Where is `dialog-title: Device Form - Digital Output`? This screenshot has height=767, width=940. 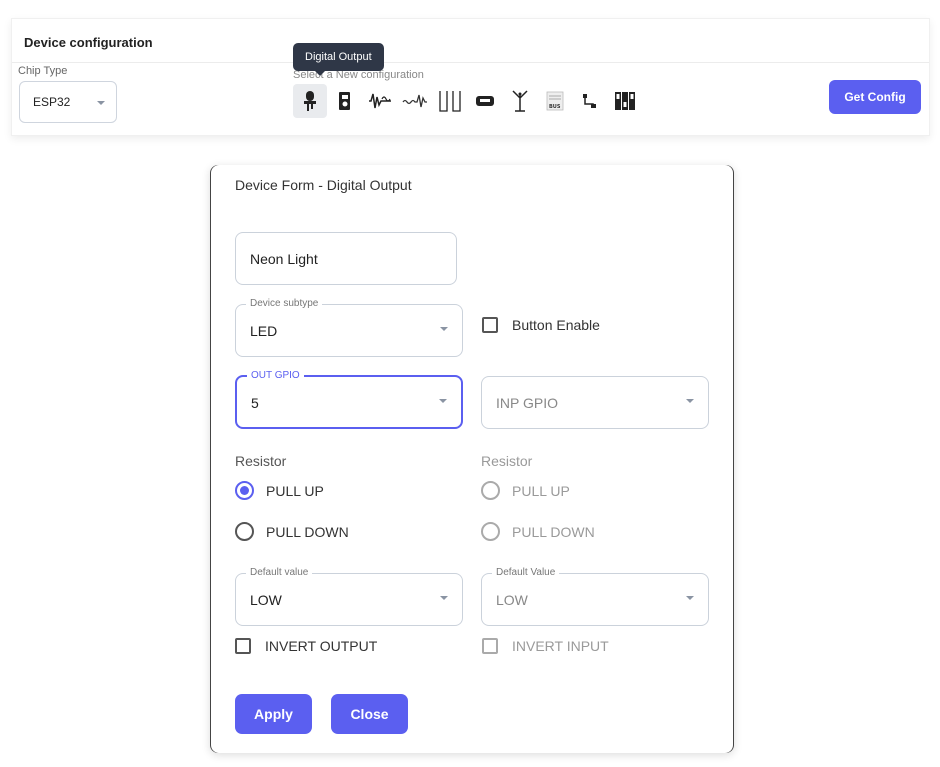 dialog-title: Device Form - Digital Output is located at coordinates (323, 185).